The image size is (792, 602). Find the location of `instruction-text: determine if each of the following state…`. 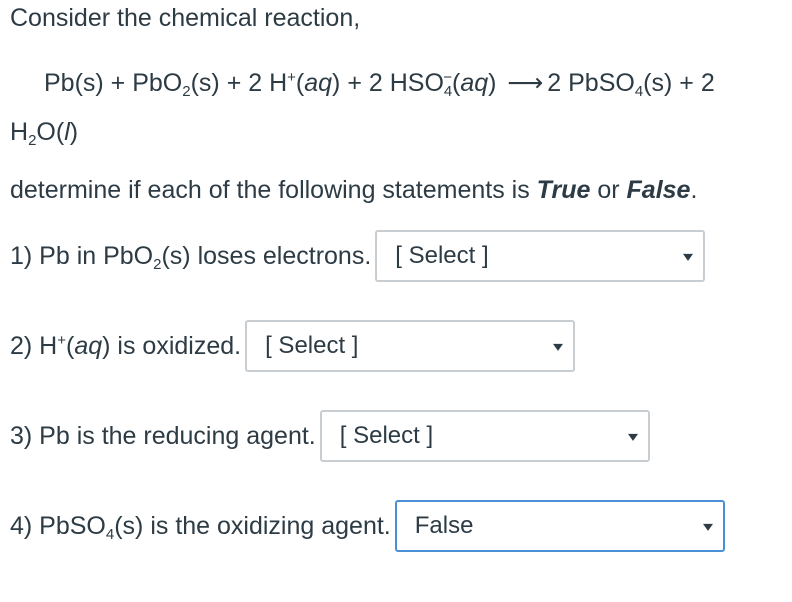

instruction-text: determine if each of the following state… is located at coordinates (354, 190).